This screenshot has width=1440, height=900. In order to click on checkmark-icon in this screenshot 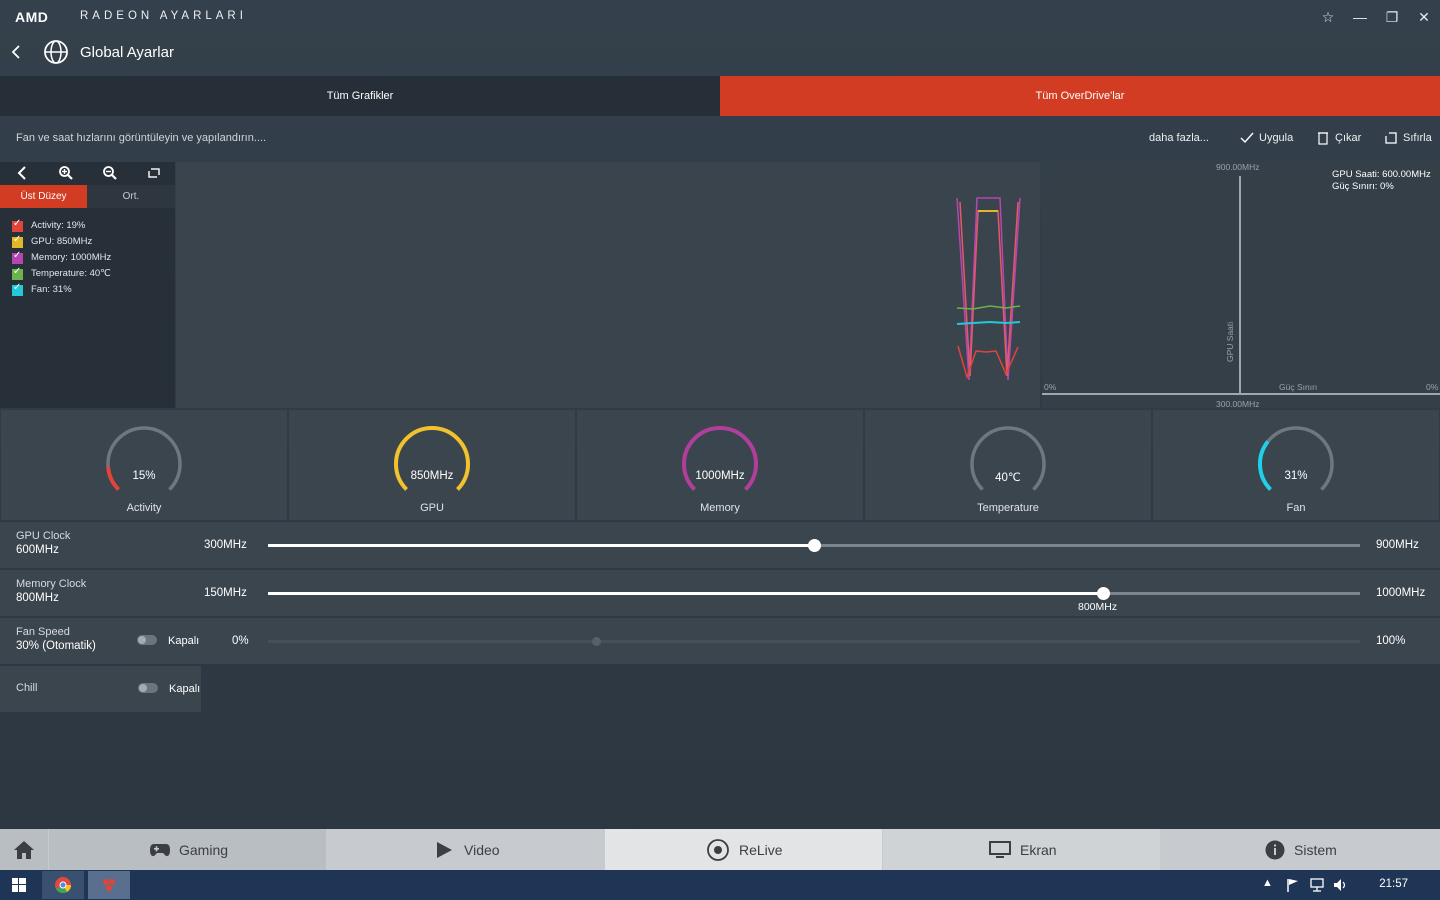, I will do `click(1247, 138)`.